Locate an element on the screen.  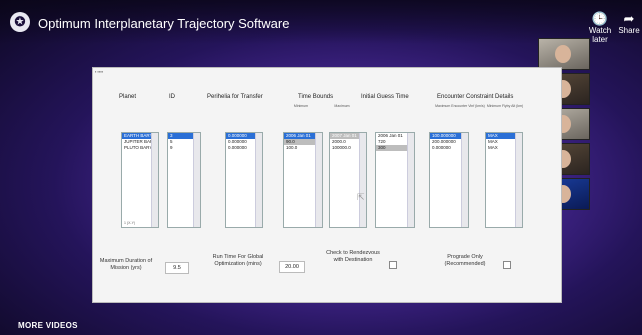
list-item: PLUTO BARY is located at coordinates (137, 148).